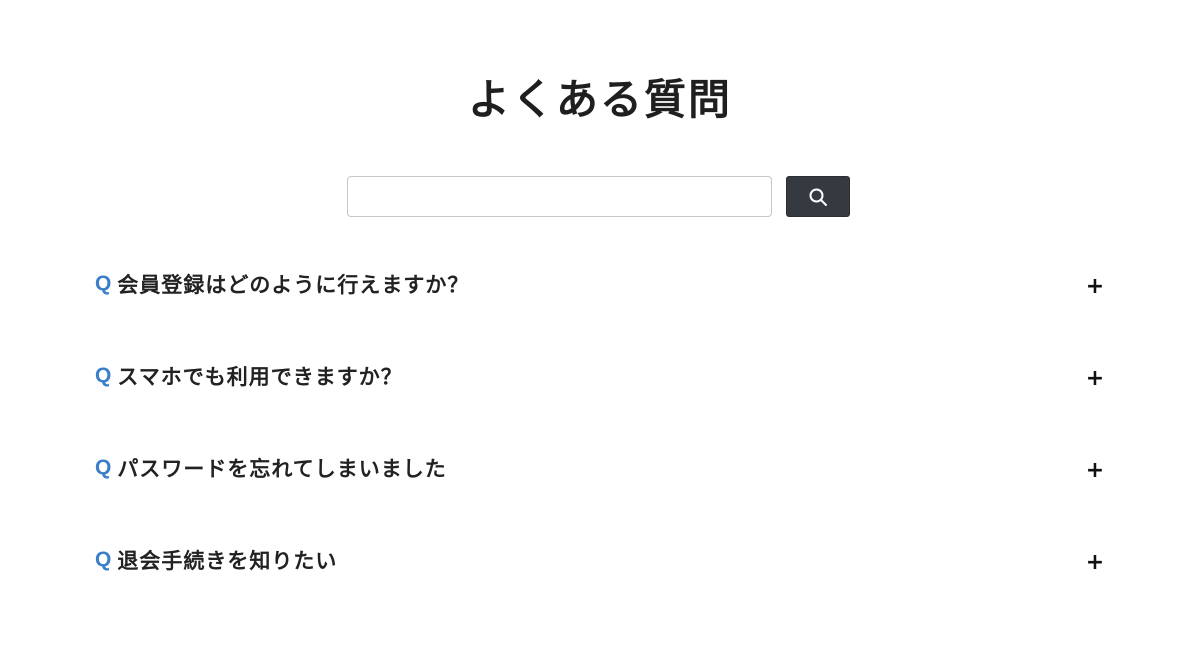  I want to click on faq-question-text: スマホでも利用できますか？, so click(260, 377).